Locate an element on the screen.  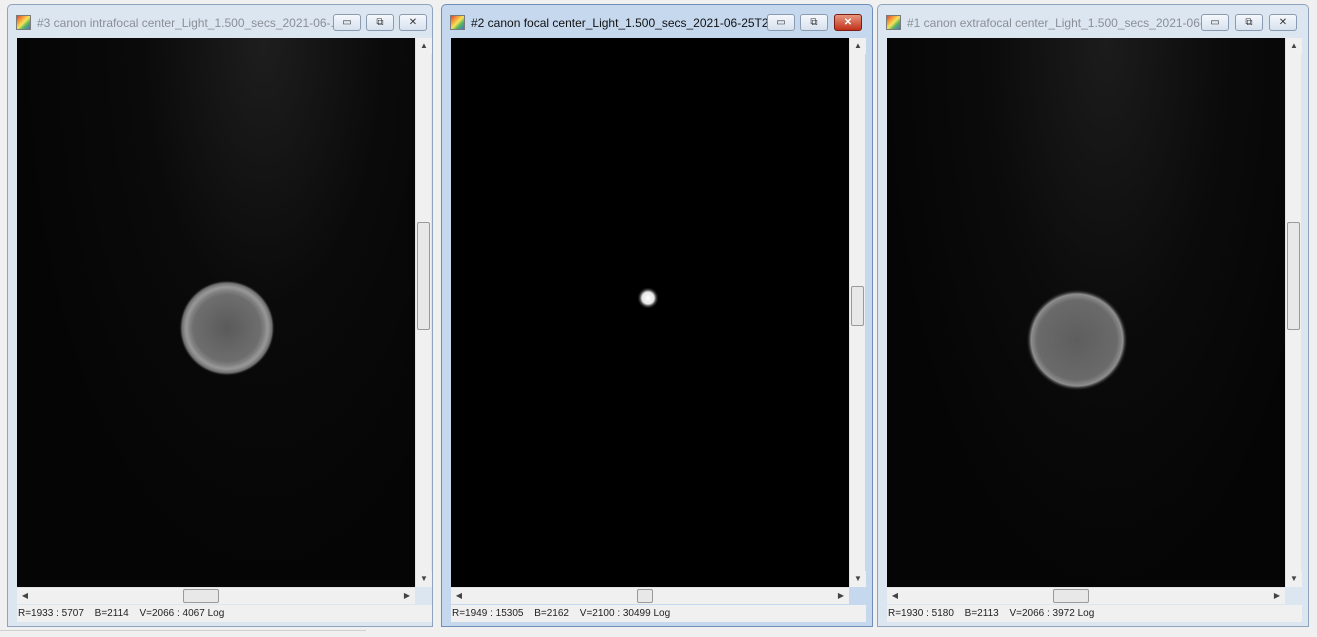
star-disc is located at coordinates (1077, 340).